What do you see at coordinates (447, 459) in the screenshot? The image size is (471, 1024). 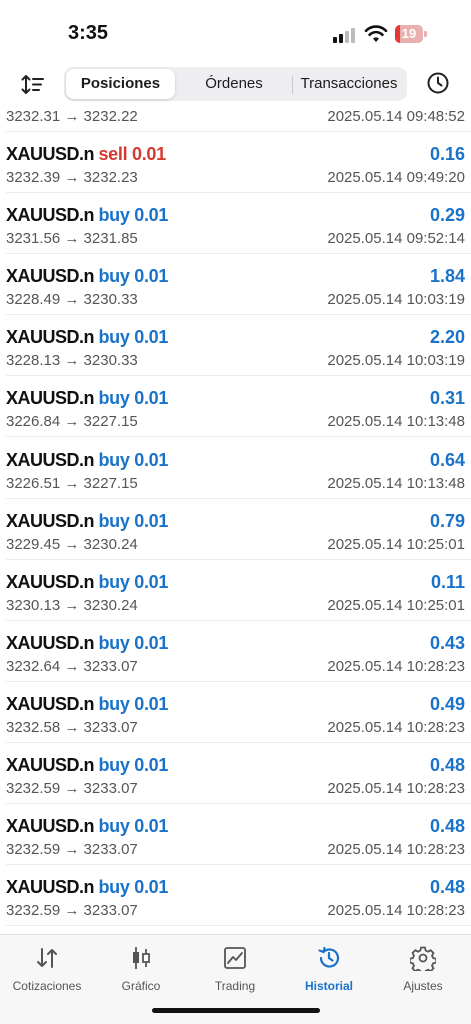 I see `trade-profit: 0.64` at bounding box center [447, 459].